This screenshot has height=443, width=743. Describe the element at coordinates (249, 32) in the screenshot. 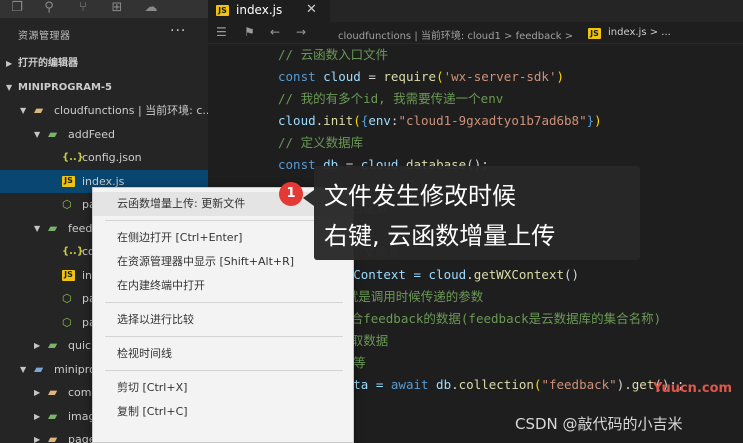

I see `bookmark-icon: ⚑` at that location.